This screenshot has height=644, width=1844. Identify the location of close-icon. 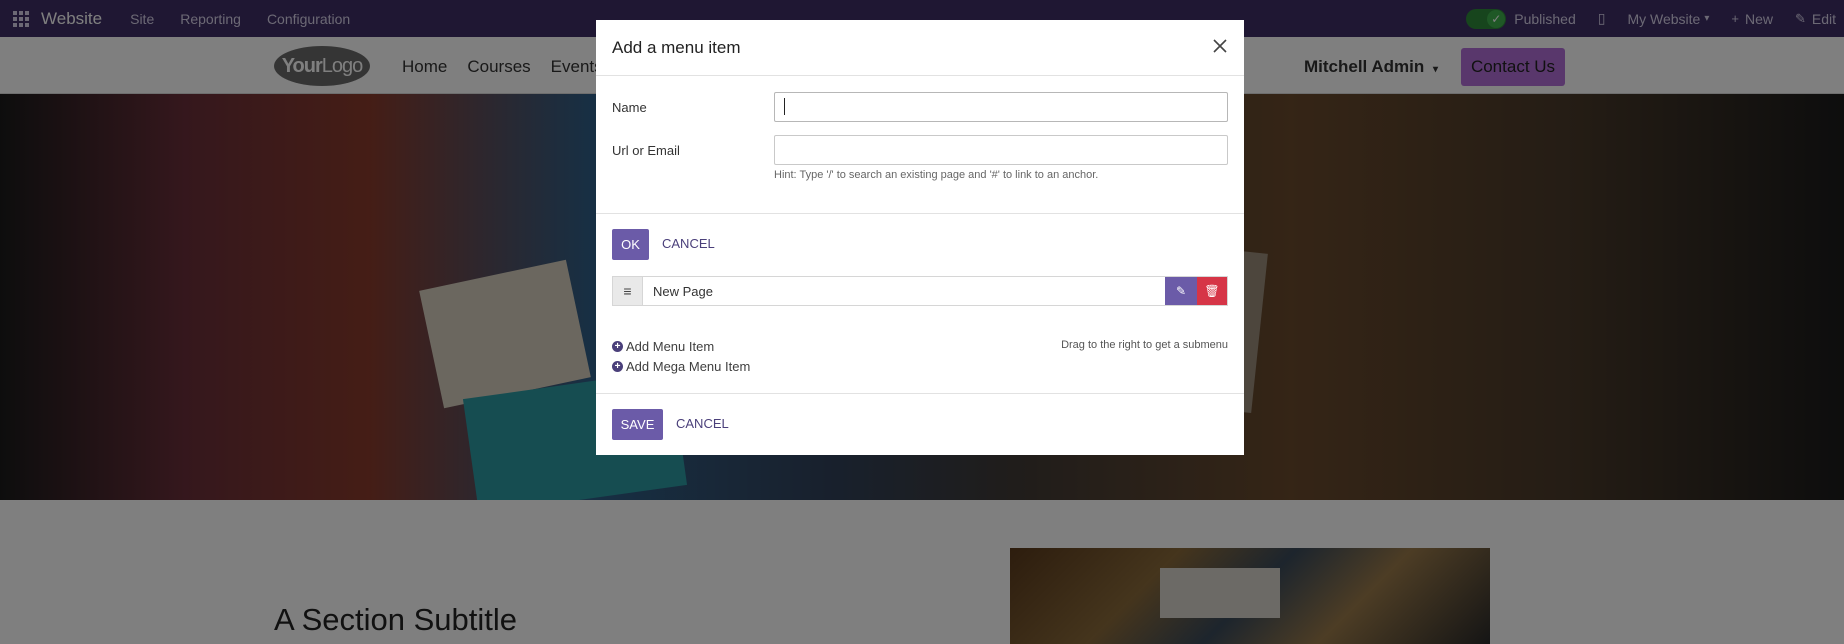
(1220, 46).